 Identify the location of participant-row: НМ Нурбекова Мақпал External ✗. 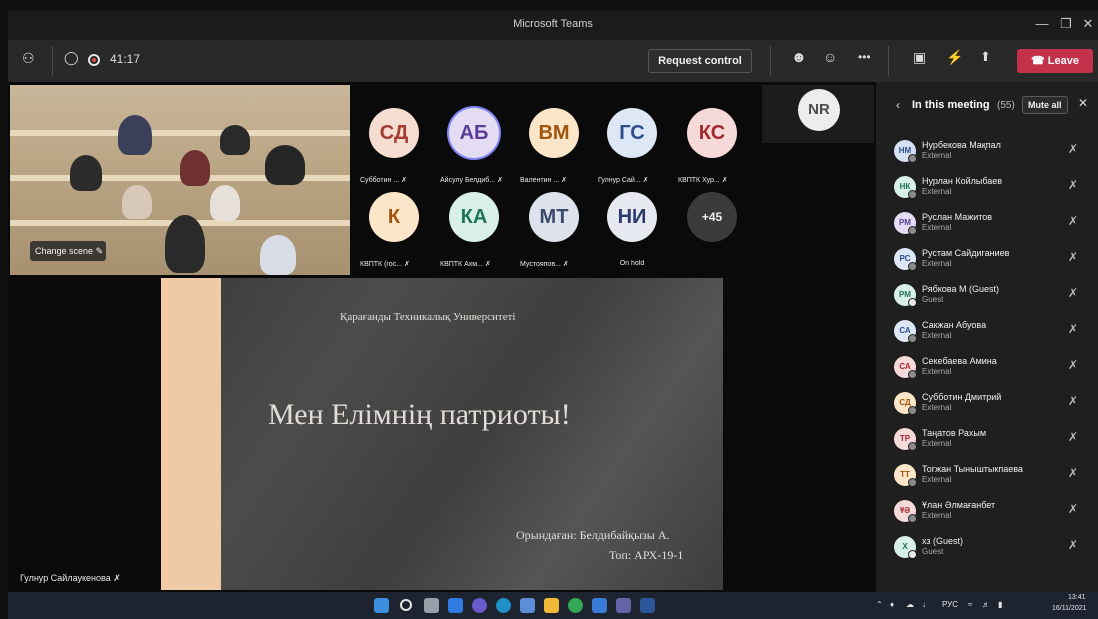
(987, 151).